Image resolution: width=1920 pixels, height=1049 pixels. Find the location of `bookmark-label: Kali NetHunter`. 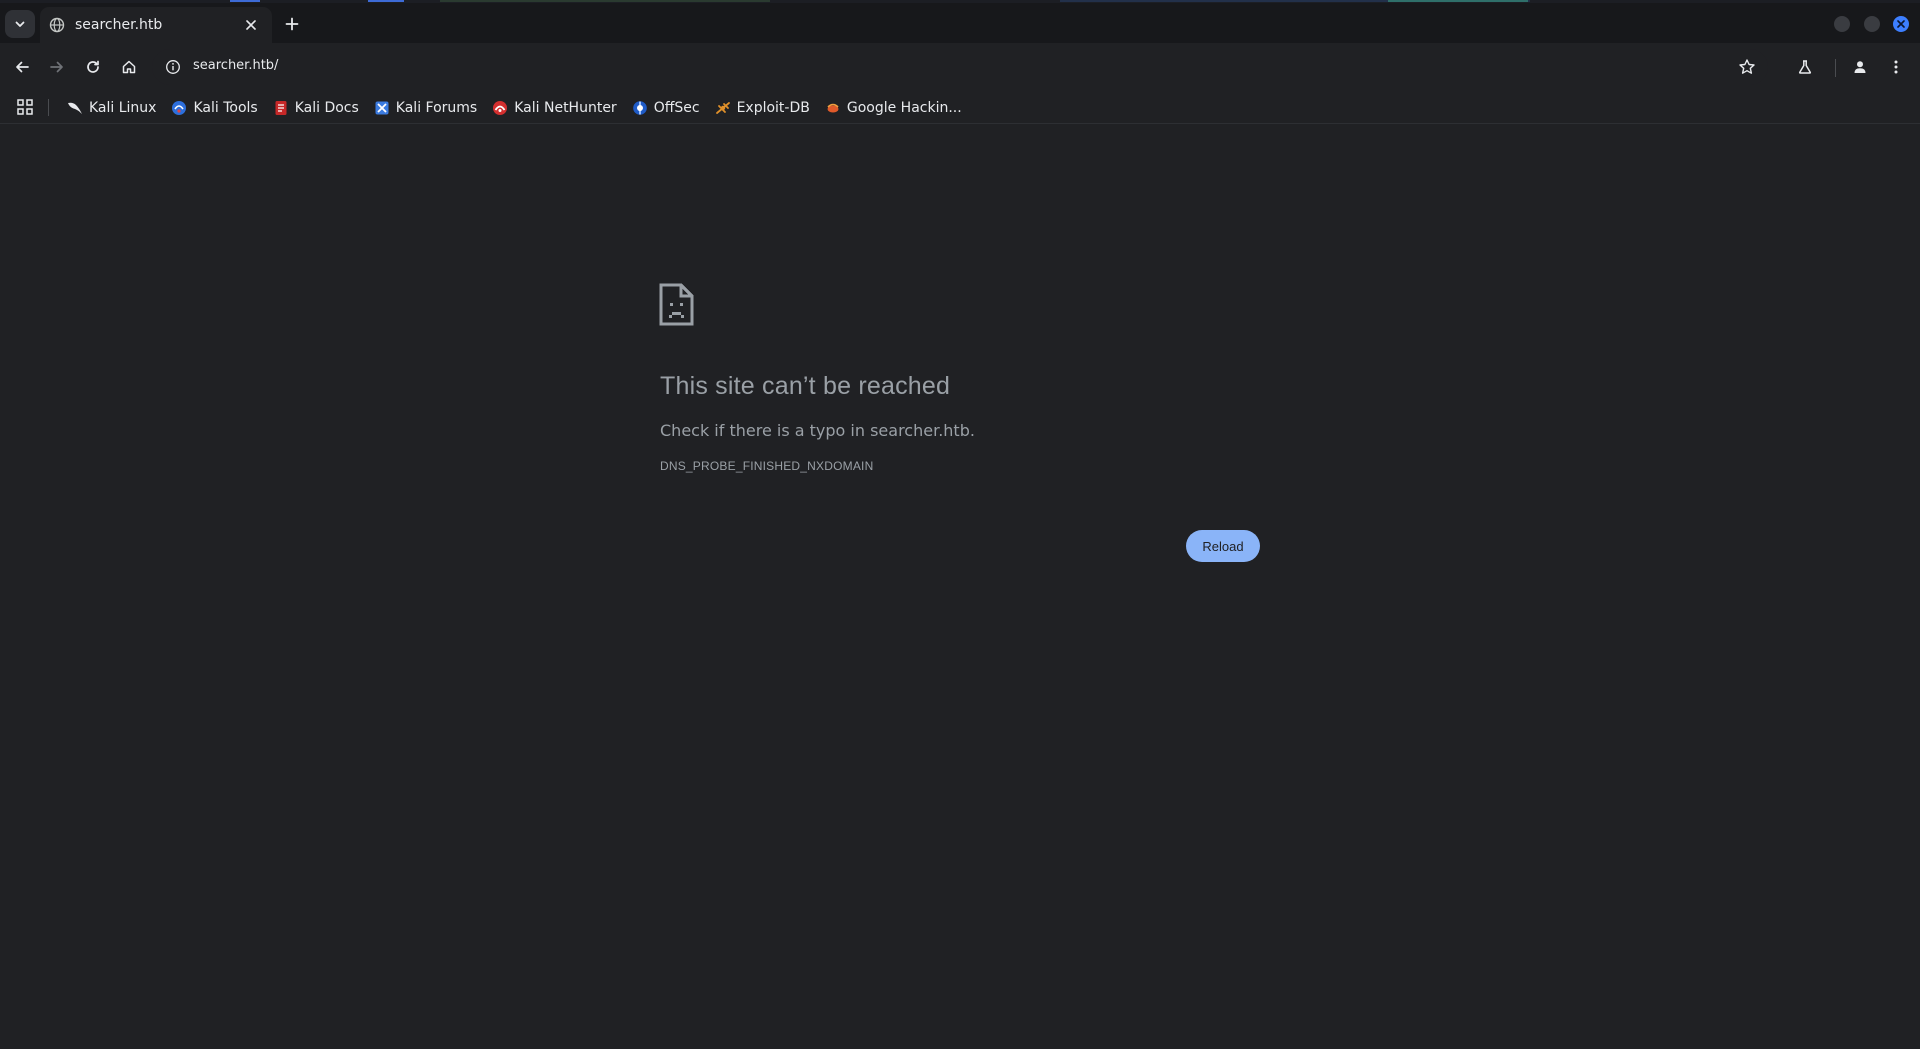

bookmark-label: Kali NetHunter is located at coordinates (565, 107).